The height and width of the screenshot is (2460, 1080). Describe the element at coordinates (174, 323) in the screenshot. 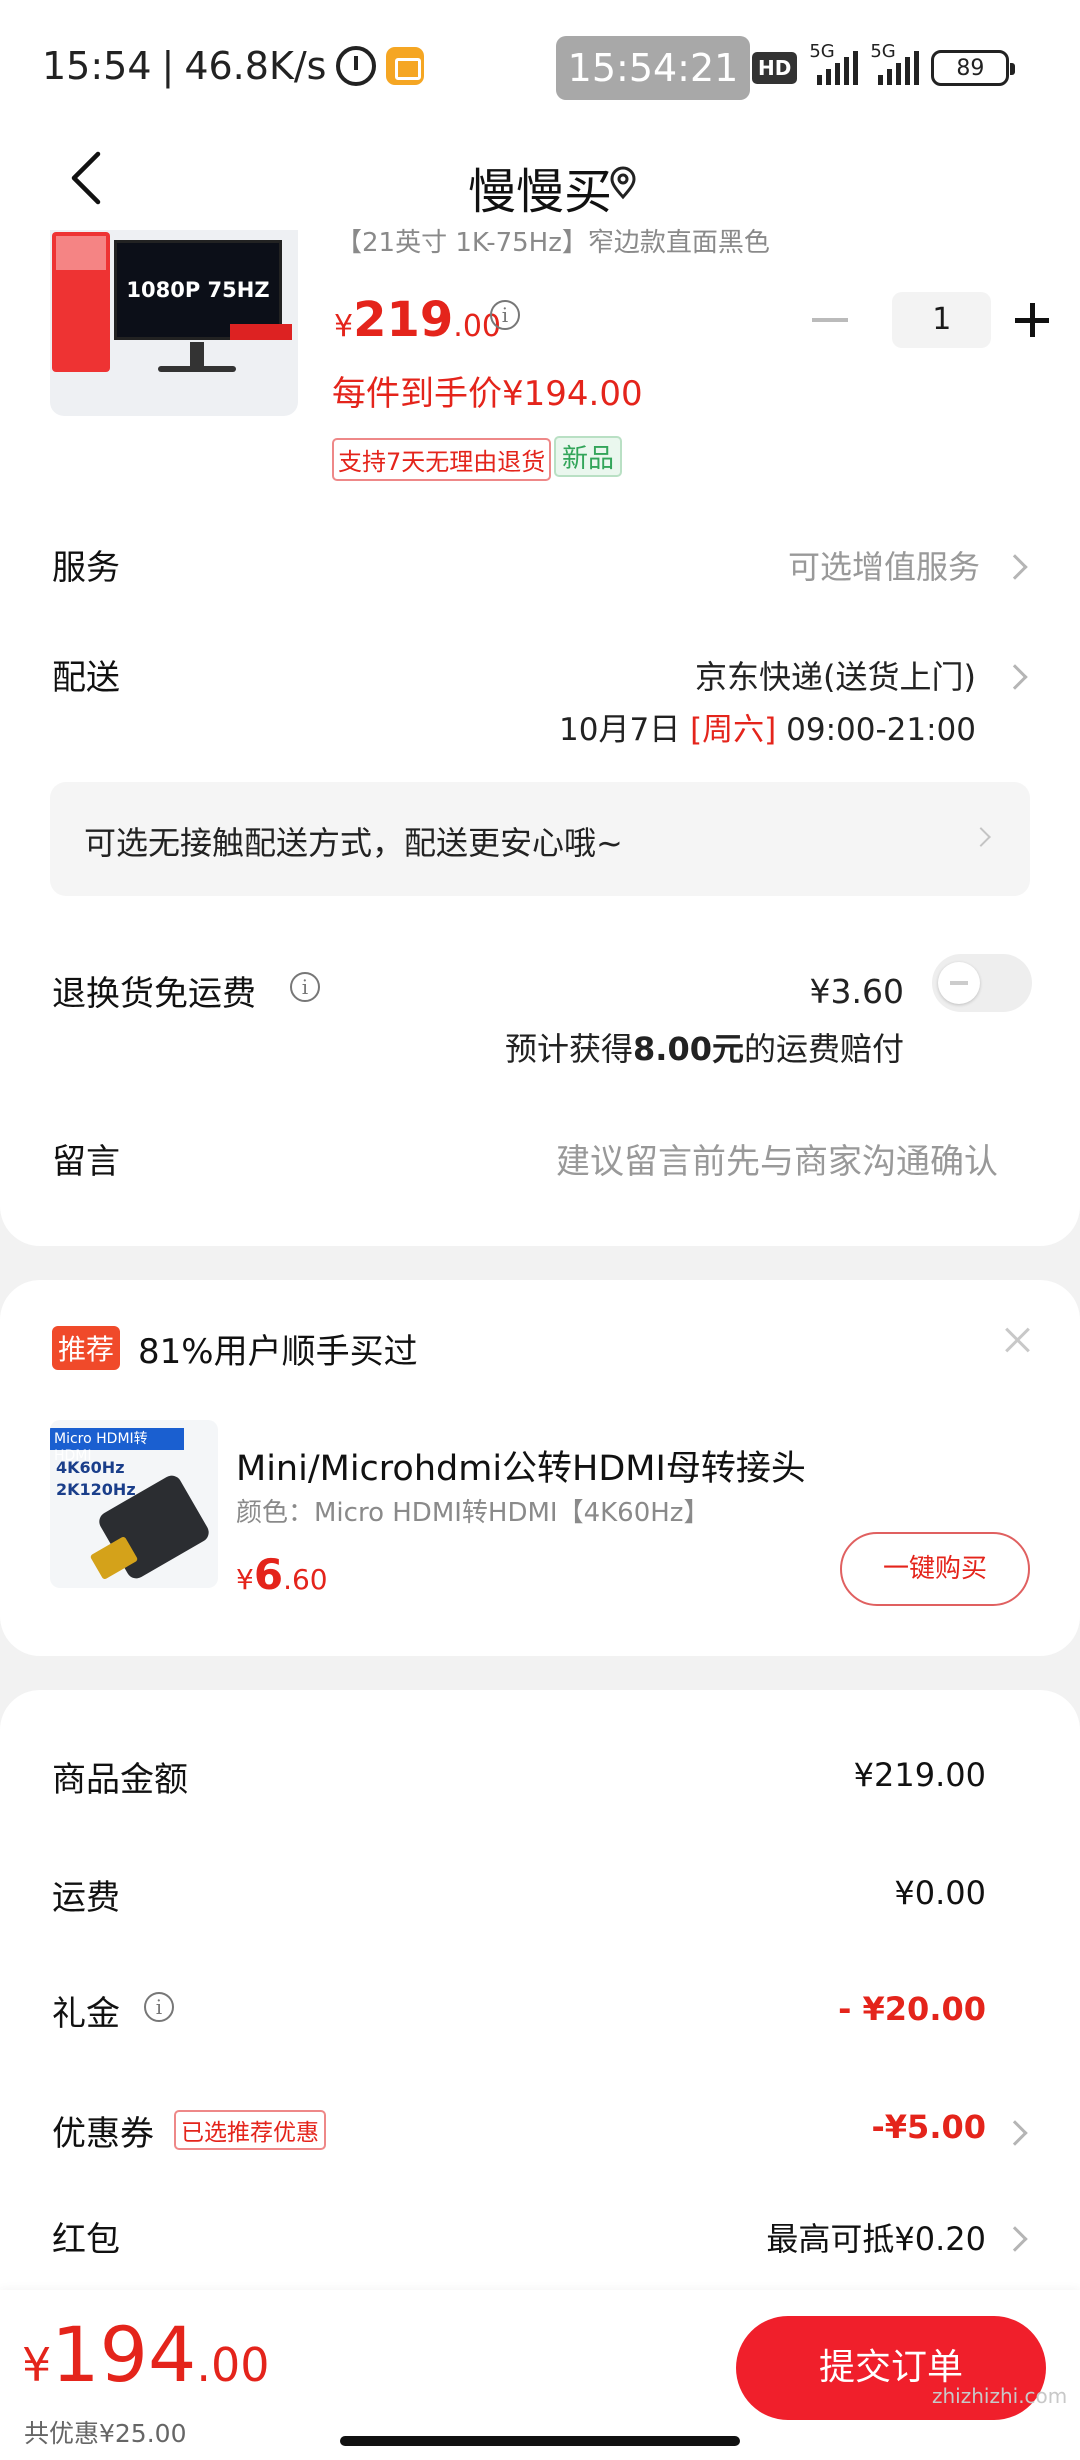

I see `product-thumbnail: 1080P 75HZ` at that location.